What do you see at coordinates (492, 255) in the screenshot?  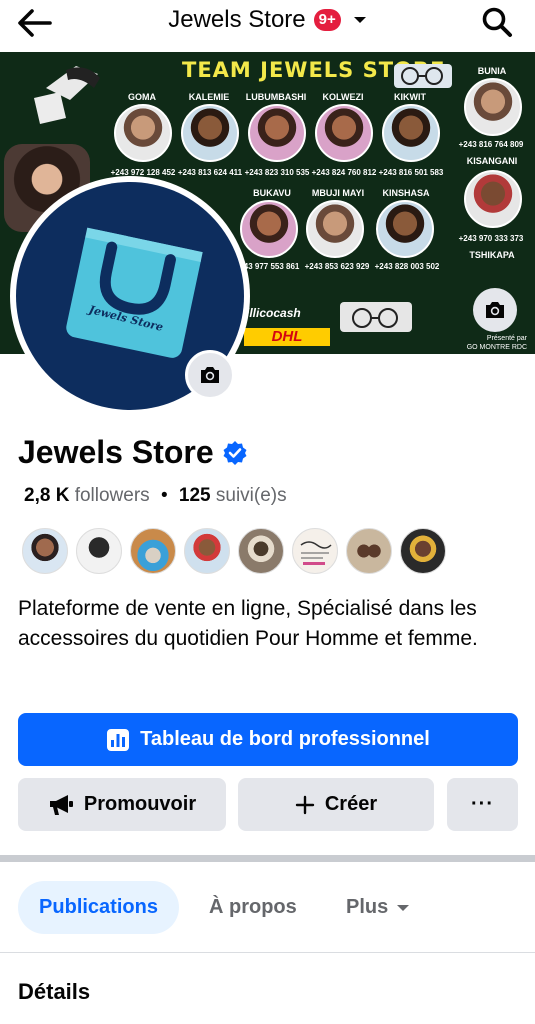 I see `member-city: TSHIKAPA` at bounding box center [492, 255].